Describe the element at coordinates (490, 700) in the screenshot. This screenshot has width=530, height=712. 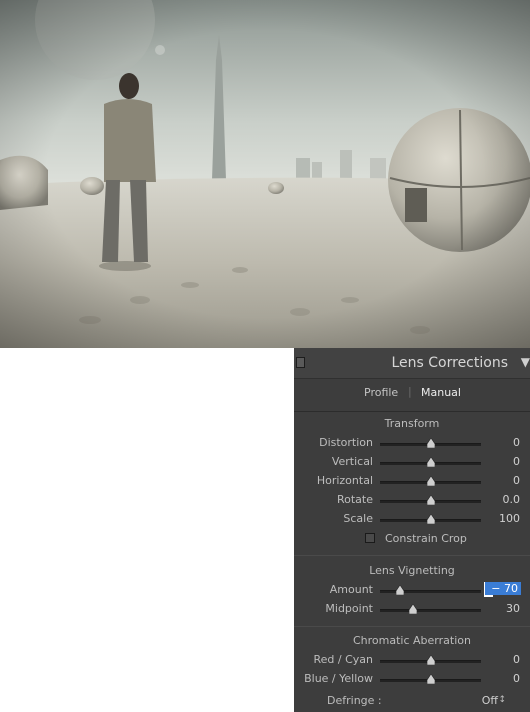
I see `defringe-select: Off` at that location.